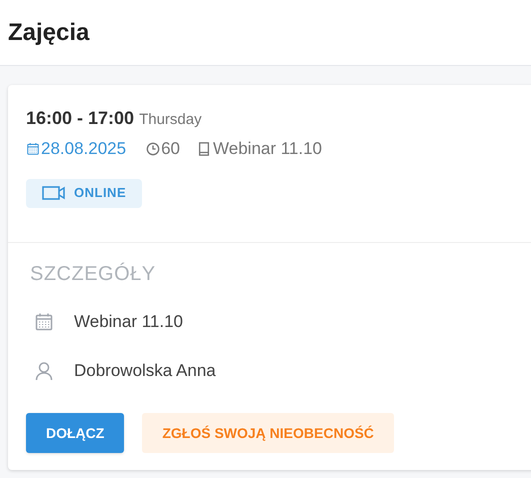  What do you see at coordinates (267, 149) in the screenshot?
I see `event-course: Webinar 11.10` at bounding box center [267, 149].